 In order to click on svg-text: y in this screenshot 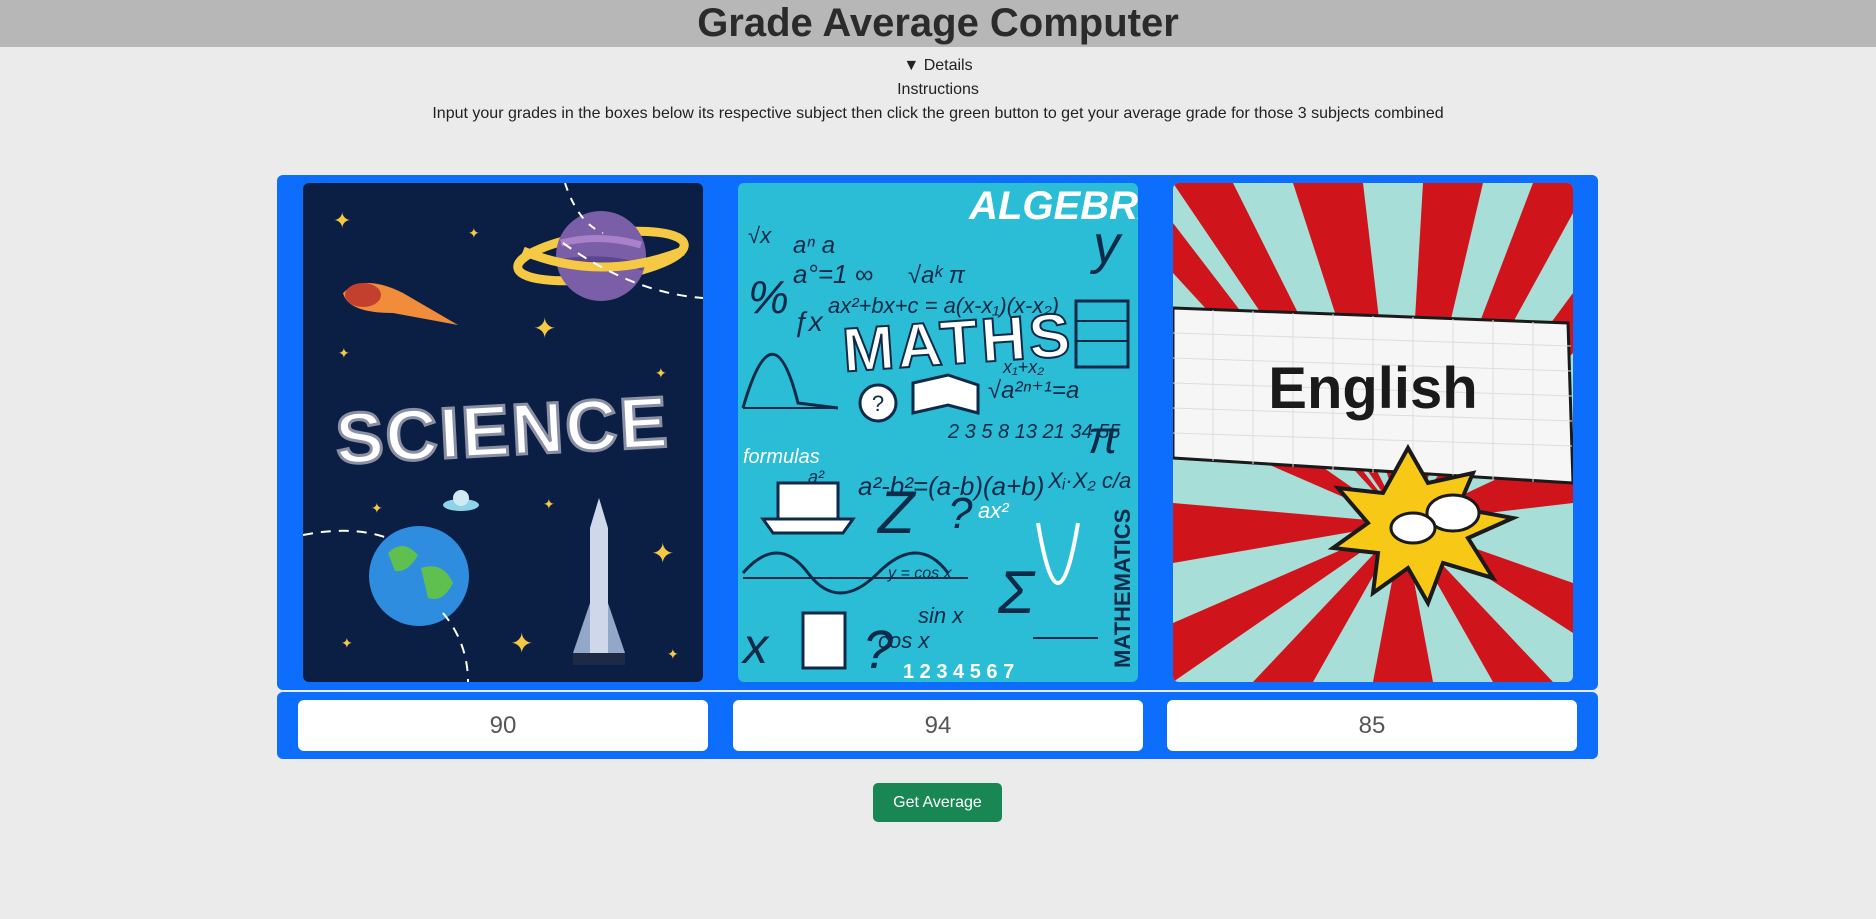, I will do `click(1106, 245)`.